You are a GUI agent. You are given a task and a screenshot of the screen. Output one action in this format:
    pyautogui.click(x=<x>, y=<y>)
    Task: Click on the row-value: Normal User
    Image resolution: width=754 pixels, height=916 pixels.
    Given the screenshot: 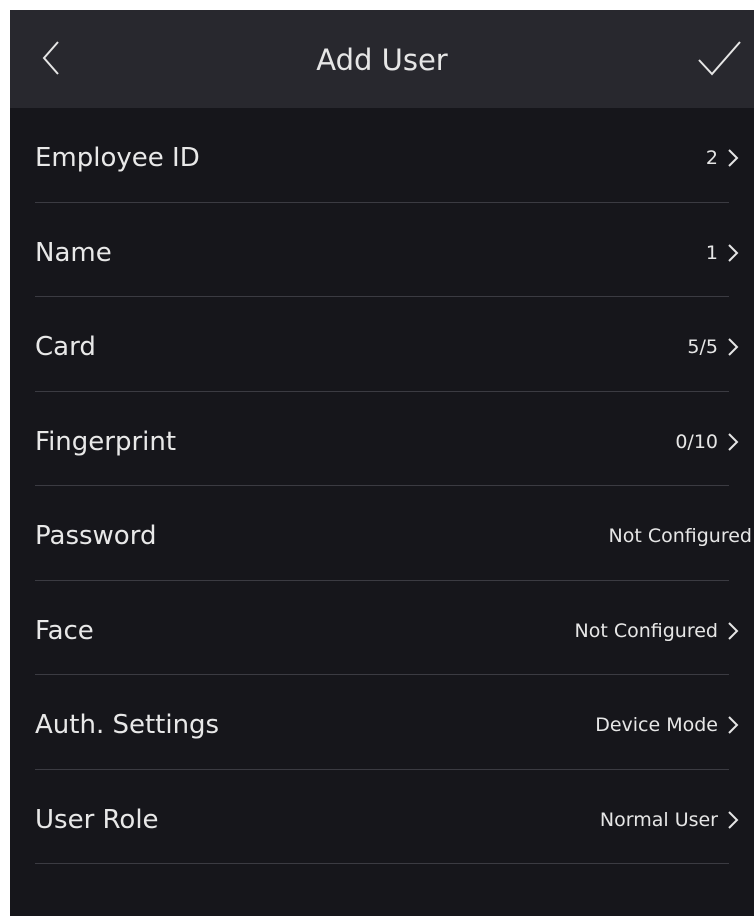 What is the action you would take?
    pyautogui.click(x=658, y=819)
    